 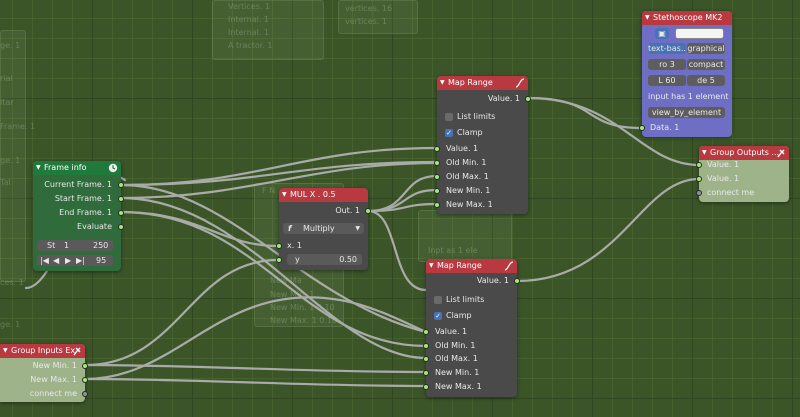 What do you see at coordinates (101, 245) in the screenshot?
I see `end-value: 250` at bounding box center [101, 245].